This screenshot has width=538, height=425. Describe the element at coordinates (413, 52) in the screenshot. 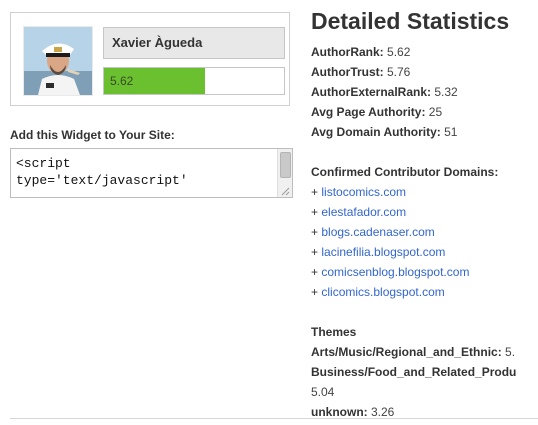

I see `stat-row: AuthorRank: 5.62` at that location.